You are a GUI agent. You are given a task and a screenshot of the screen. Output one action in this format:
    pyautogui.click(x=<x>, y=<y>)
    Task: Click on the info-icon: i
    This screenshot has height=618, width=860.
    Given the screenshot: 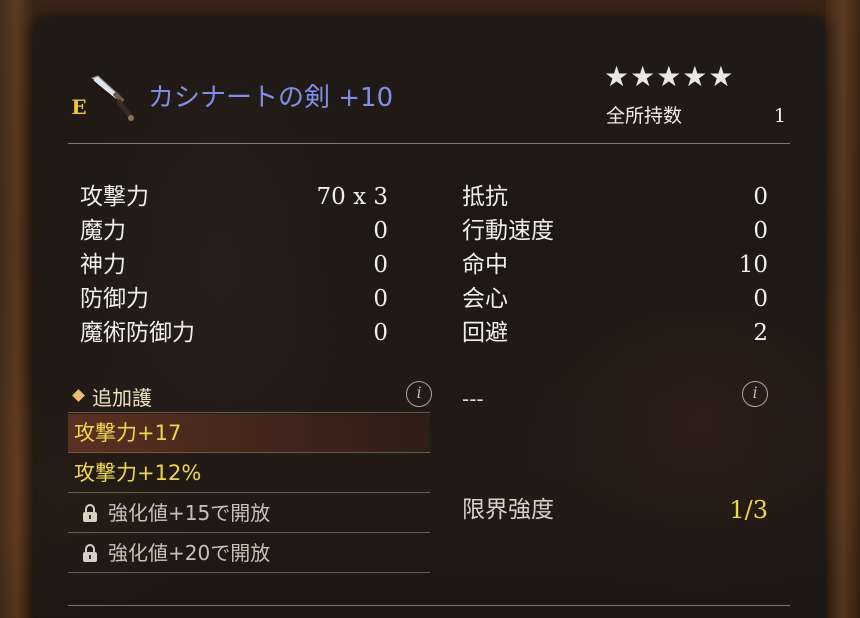 What is the action you would take?
    pyautogui.click(x=419, y=394)
    